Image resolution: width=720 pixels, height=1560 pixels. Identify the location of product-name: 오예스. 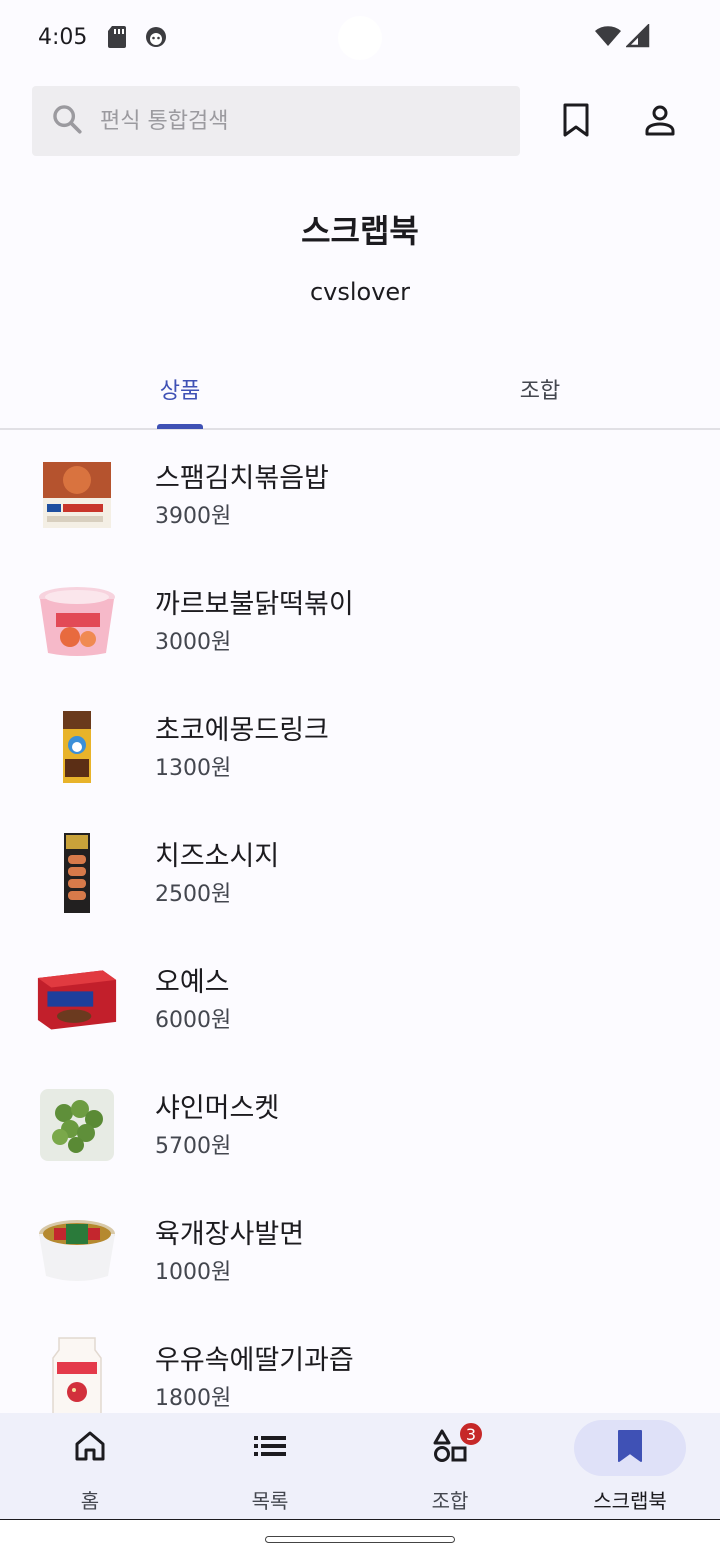
(192, 982).